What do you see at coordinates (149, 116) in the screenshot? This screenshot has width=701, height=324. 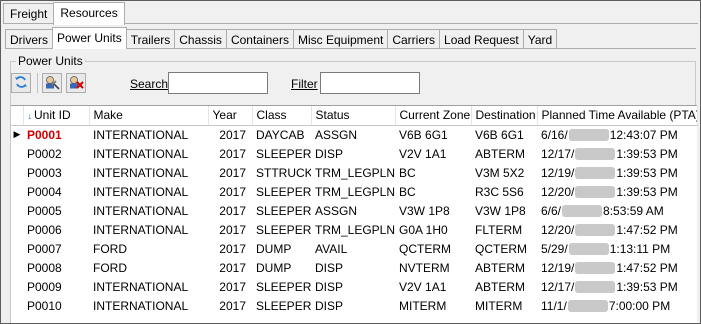 I see `column-header-make: Make` at bounding box center [149, 116].